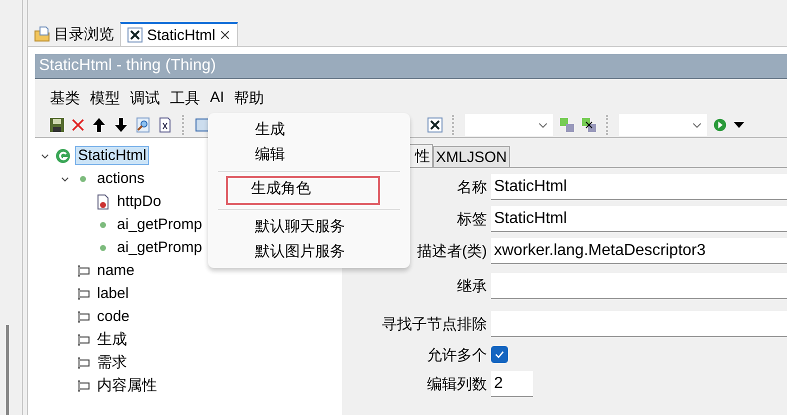 The image size is (787, 415). What do you see at coordinates (78, 125) in the screenshot?
I see `delete-icon` at bounding box center [78, 125].